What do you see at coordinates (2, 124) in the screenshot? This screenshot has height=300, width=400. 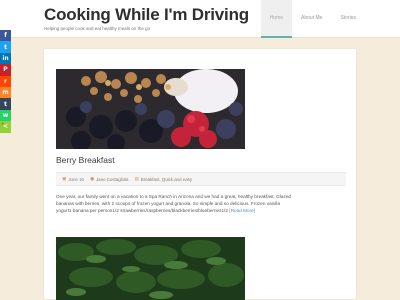 I see `share-collapse-icon: »` at bounding box center [2, 124].